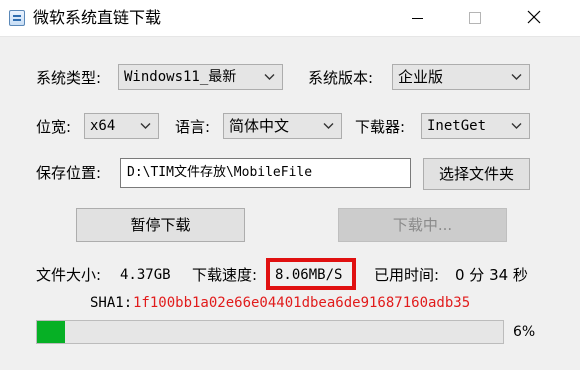 The image size is (580, 370). Describe the element at coordinates (302, 303) in the screenshot. I see `sha1-value: 1f100bb1a02e66e04401dbea6de91687160adb35` at that location.